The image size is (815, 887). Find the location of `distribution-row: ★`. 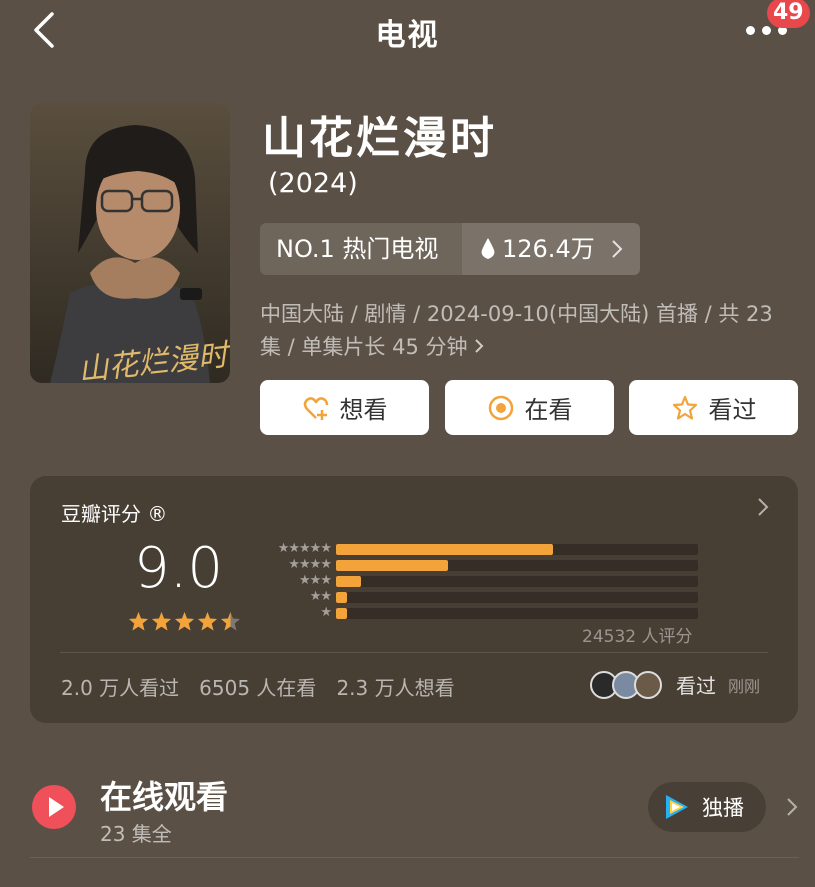

distribution-row: ★ is located at coordinates (481, 613).